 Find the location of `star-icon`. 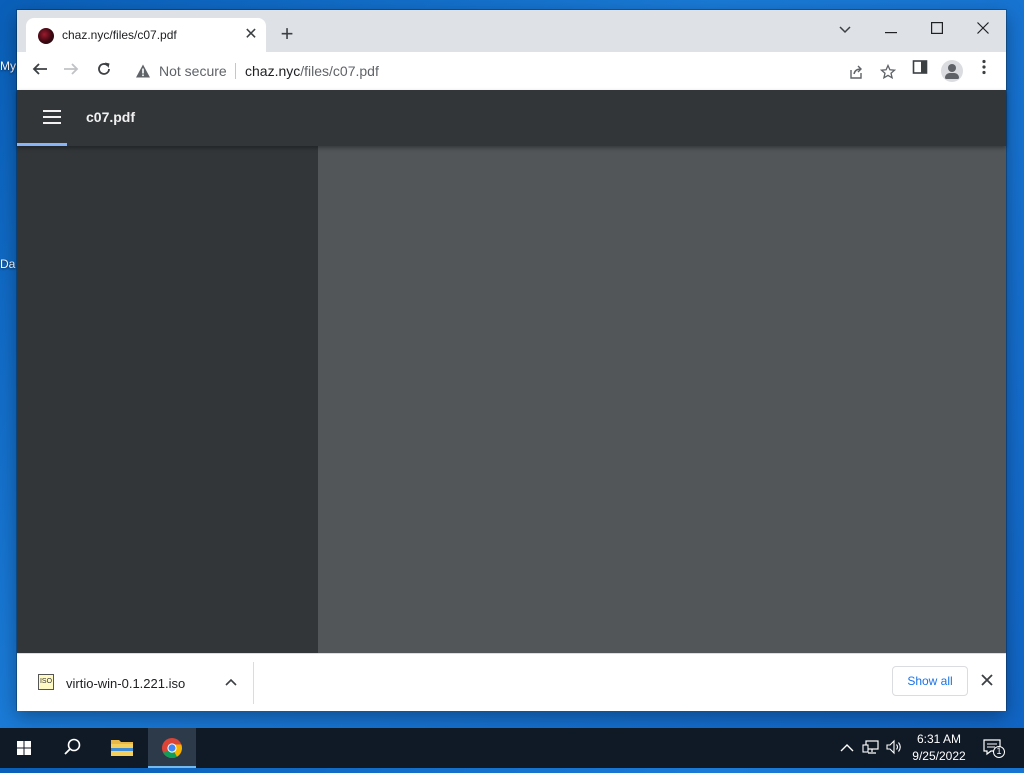

star-icon is located at coordinates (888, 75).